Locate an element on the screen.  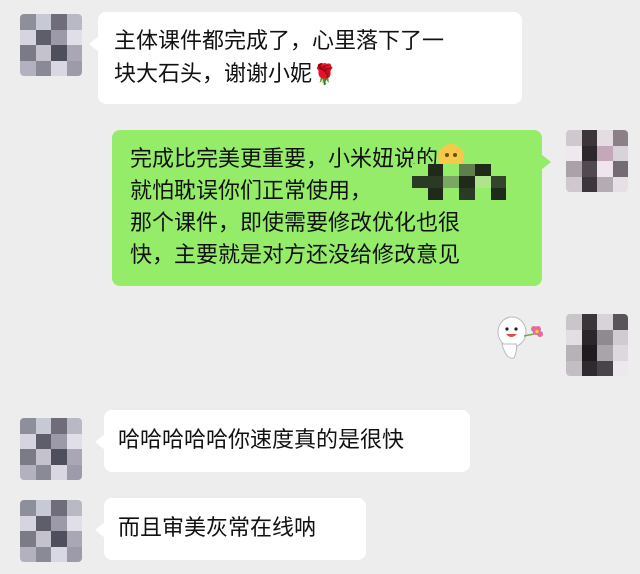
message-text: 哈哈哈哈哈你速度真的是很快 is located at coordinates (261, 440).